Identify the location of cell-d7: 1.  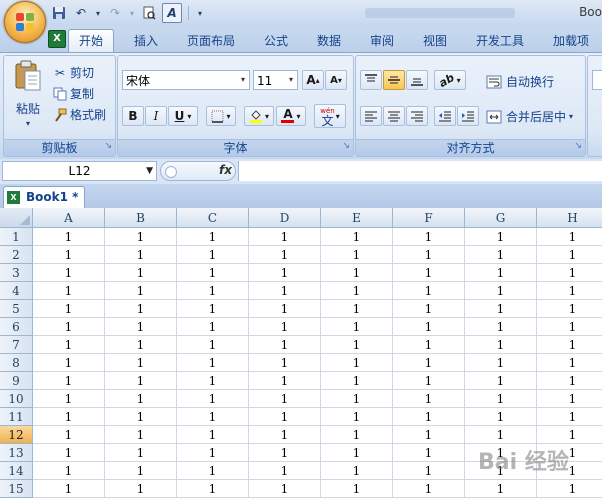
(285, 345).